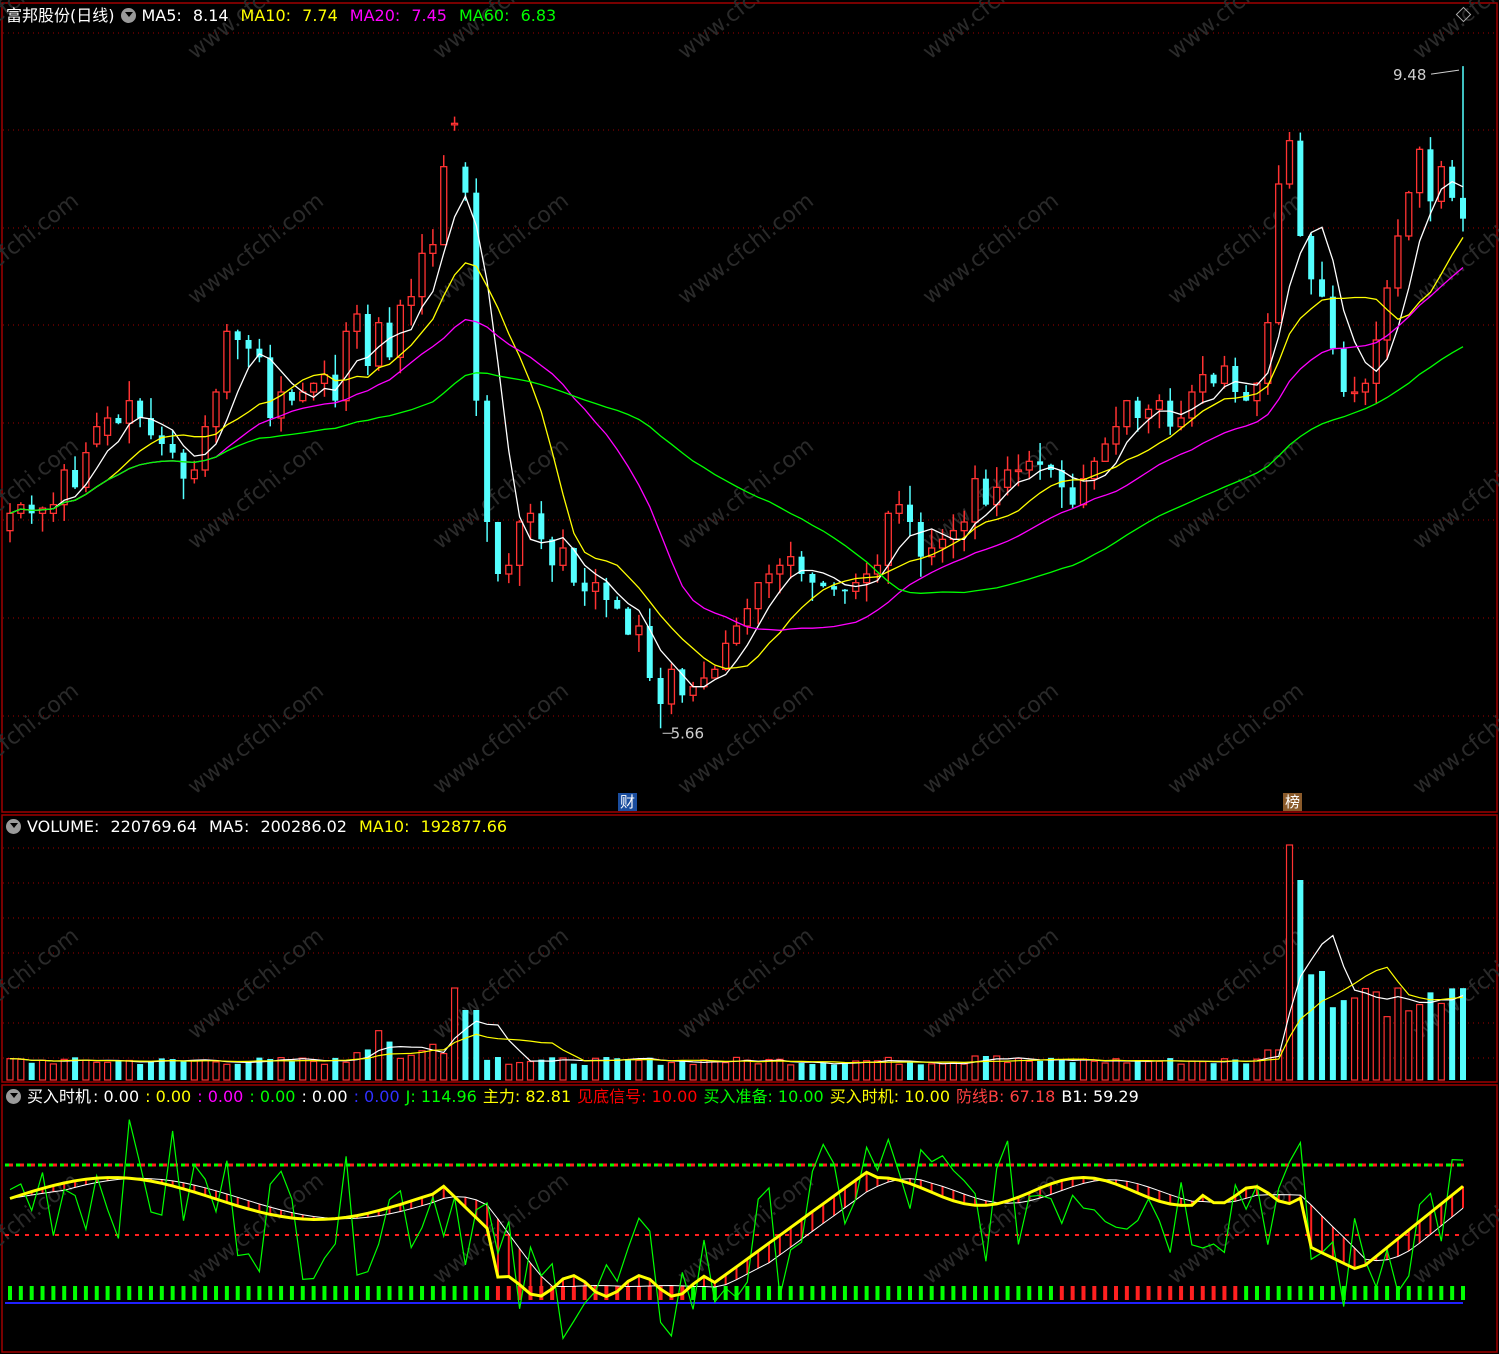 This screenshot has height=1354, width=1499. Describe the element at coordinates (1293, 802) in the screenshot. I see `bang-tag: 榜` at that location.